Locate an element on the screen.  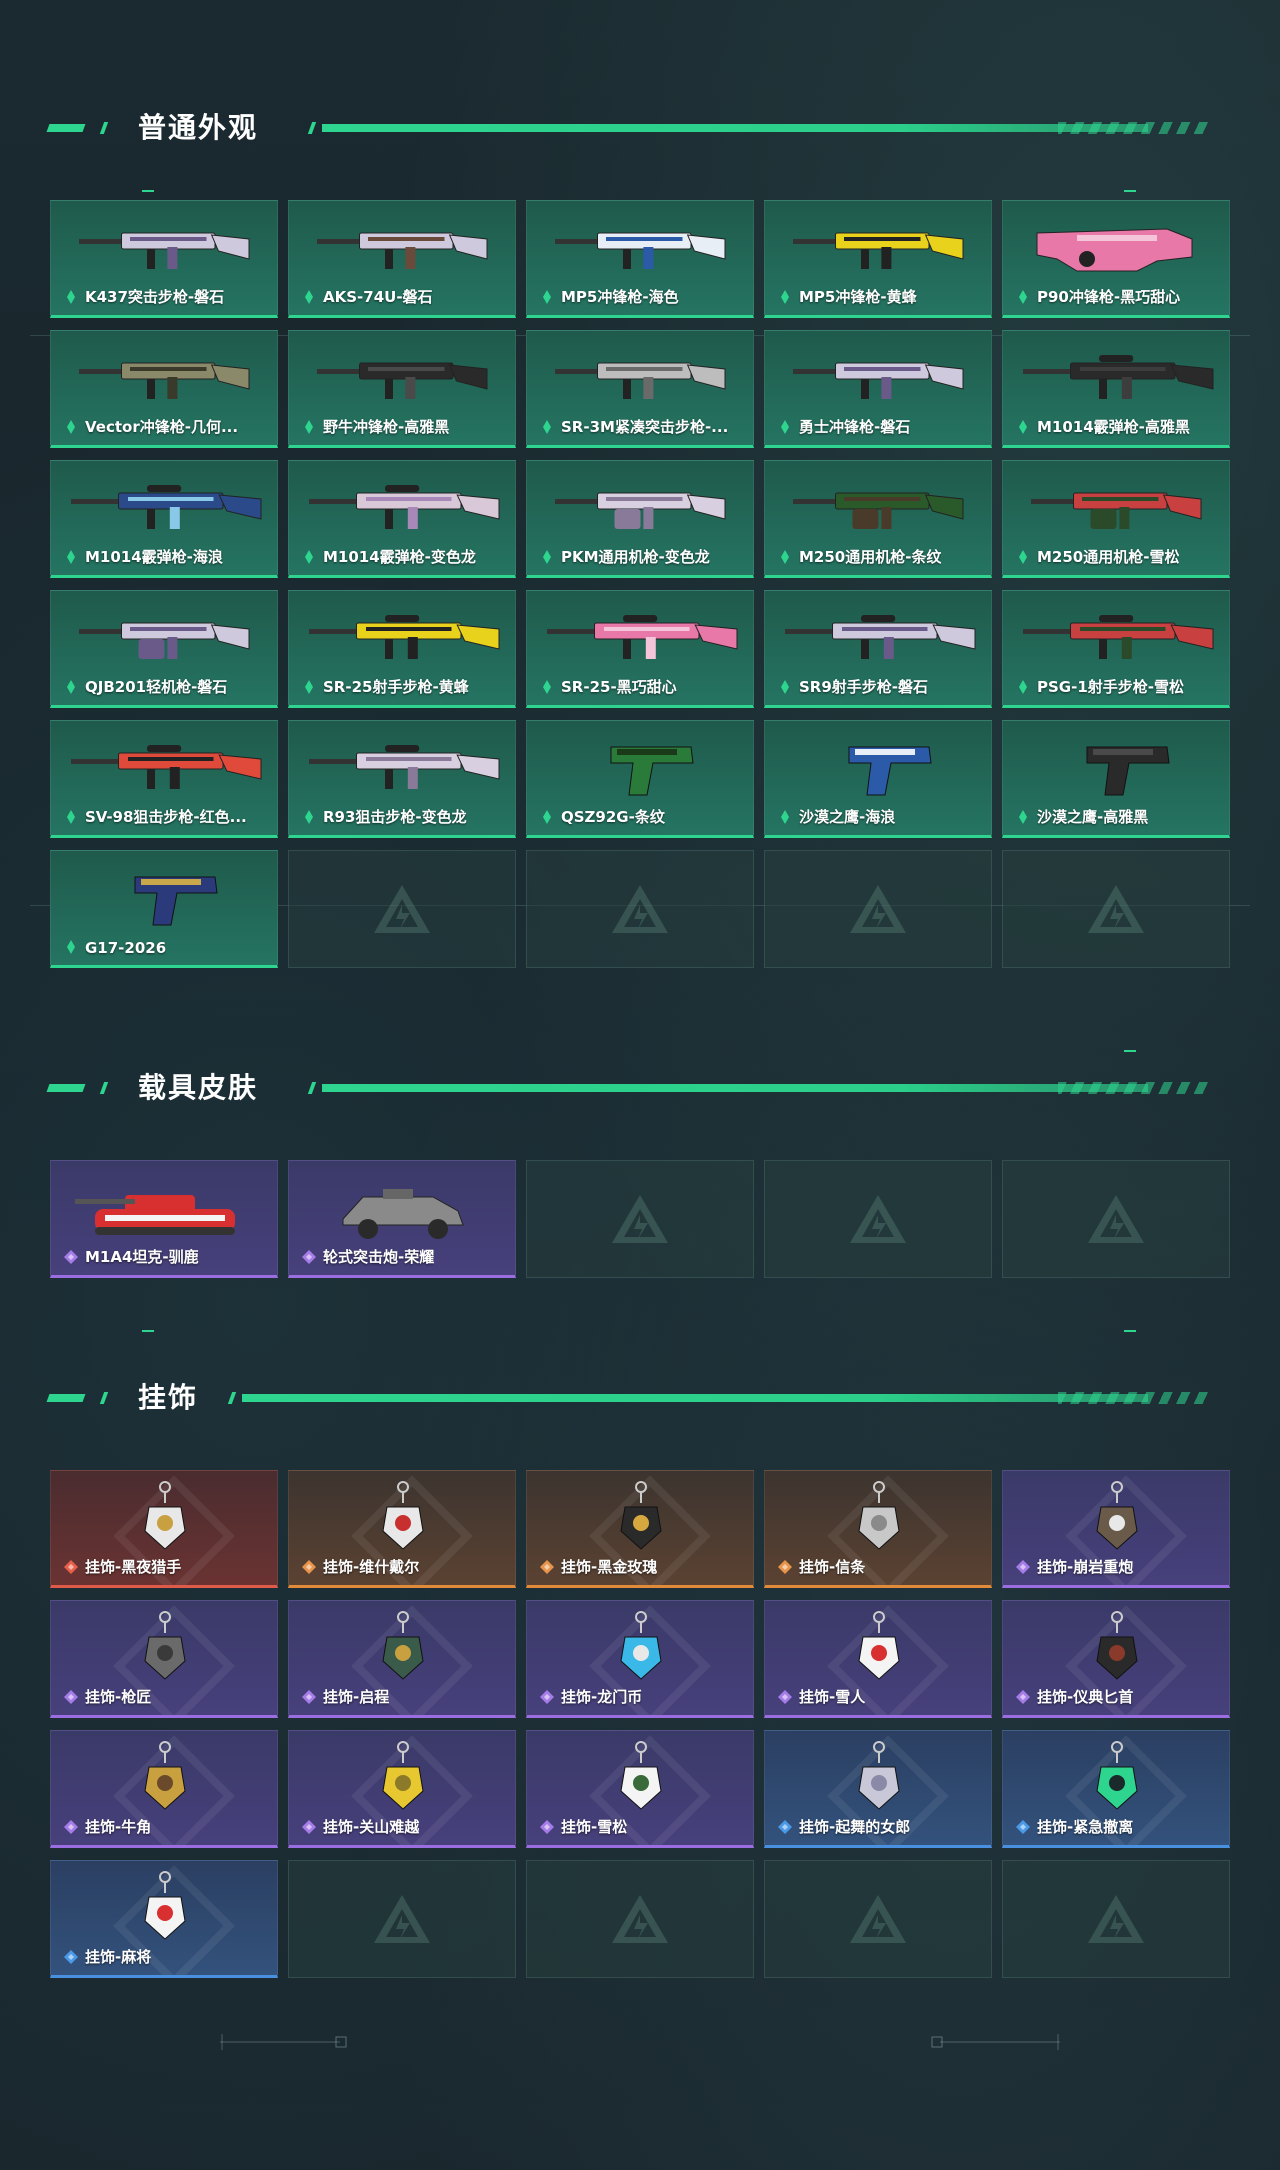
section-header-weapons: 普通外观 is located at coordinates (627, 128).